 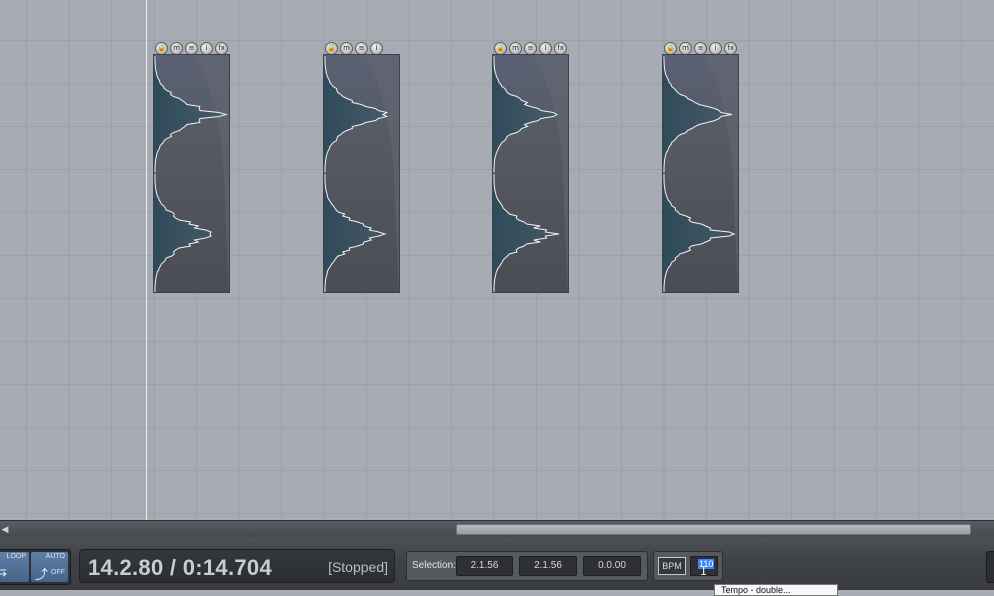 What do you see at coordinates (55, 556) in the screenshot?
I see `auto-label: AUTO` at bounding box center [55, 556].